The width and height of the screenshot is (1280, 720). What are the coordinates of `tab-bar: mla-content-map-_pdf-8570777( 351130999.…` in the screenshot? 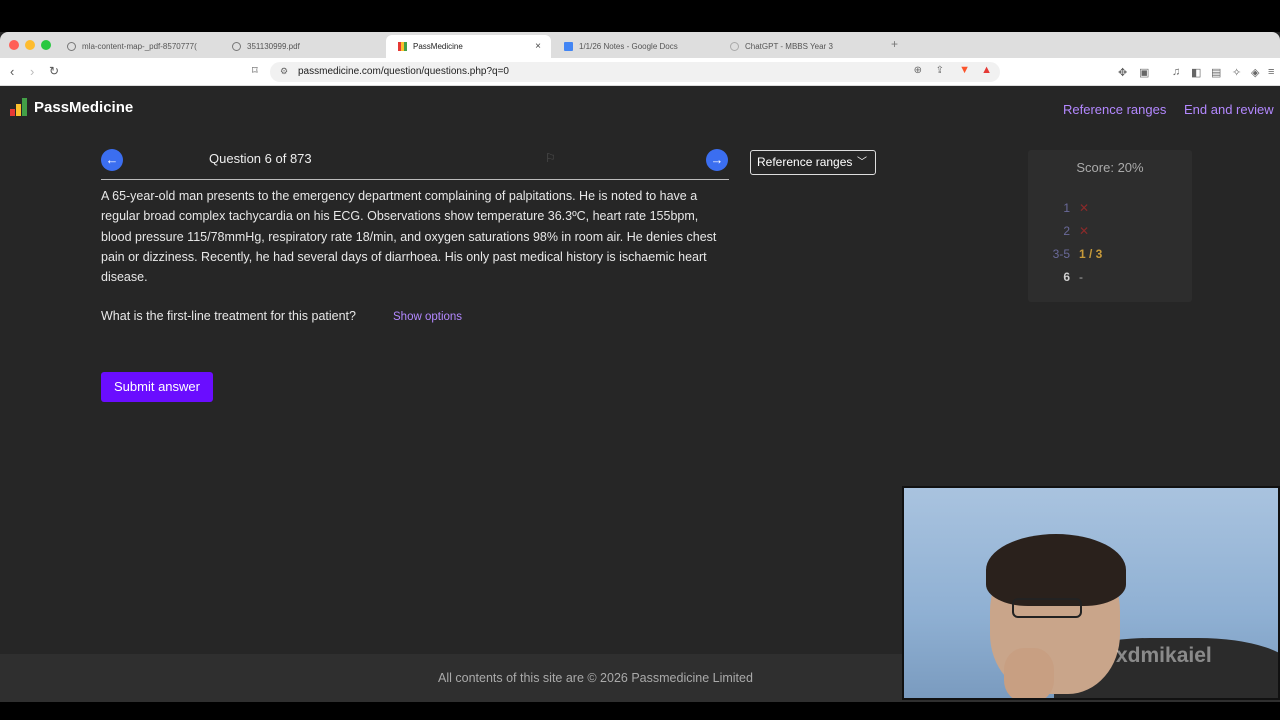 It's located at (640, 45).